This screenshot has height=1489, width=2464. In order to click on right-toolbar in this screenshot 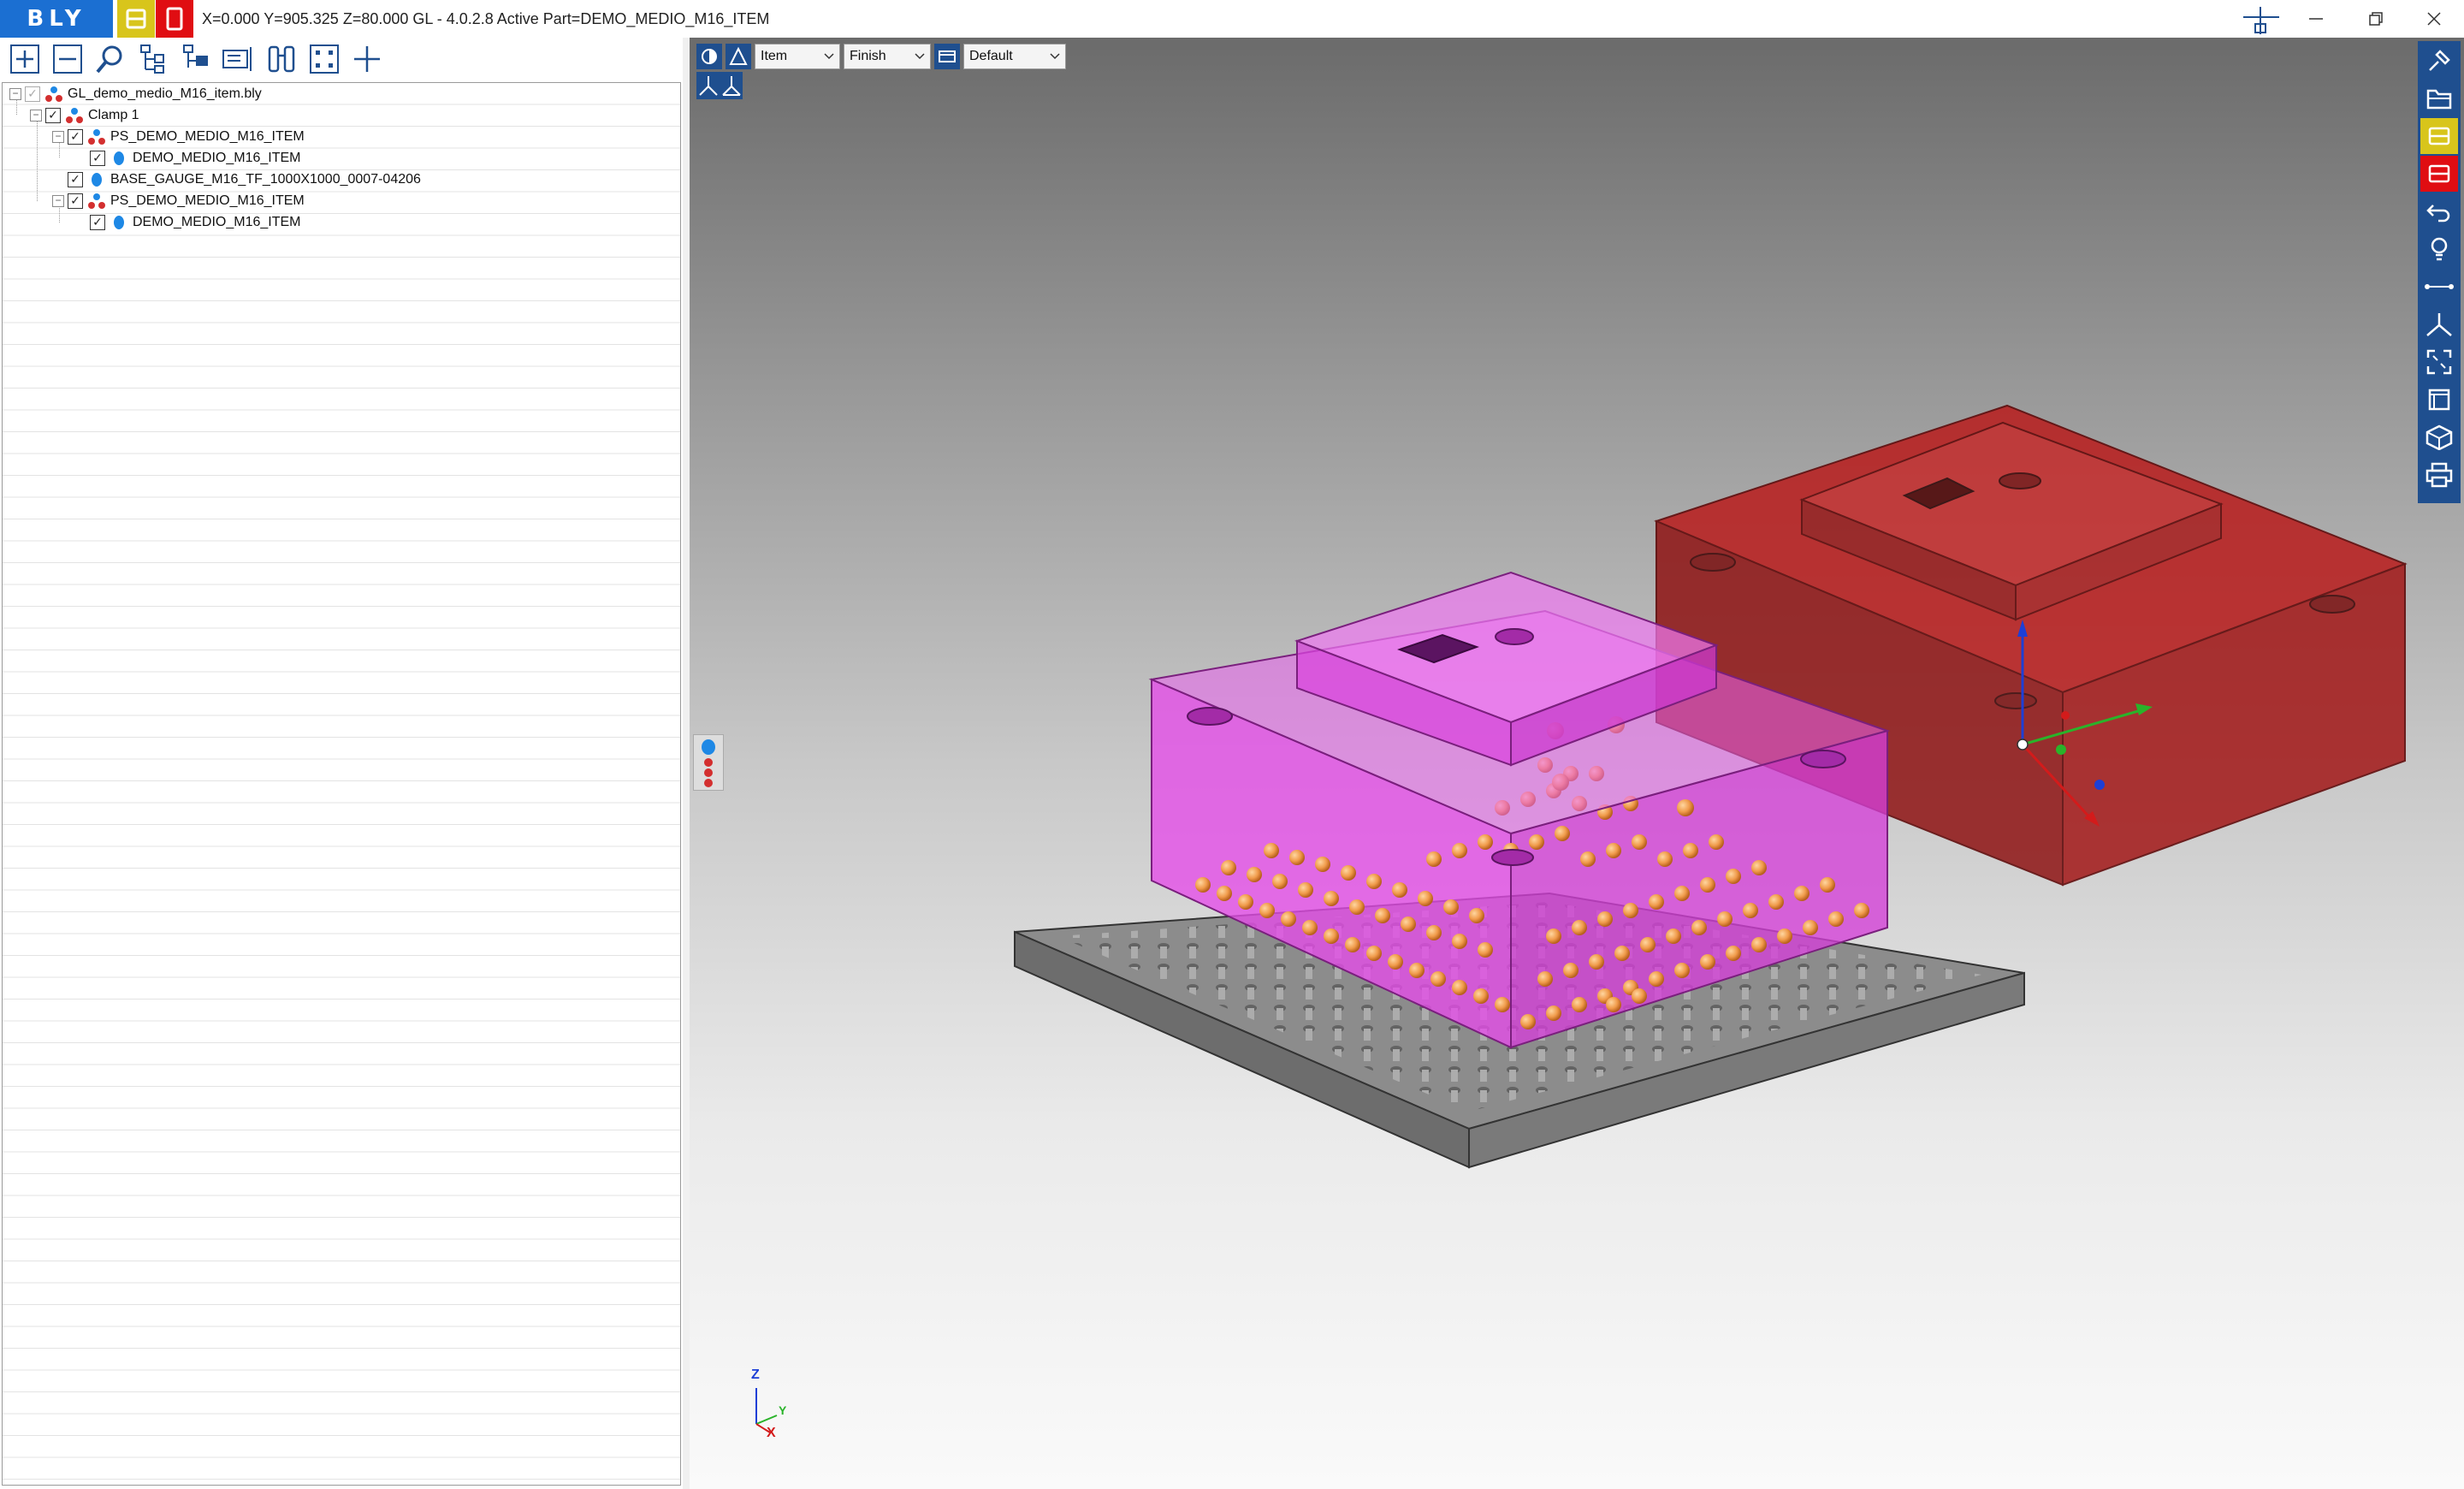, I will do `click(2439, 272)`.